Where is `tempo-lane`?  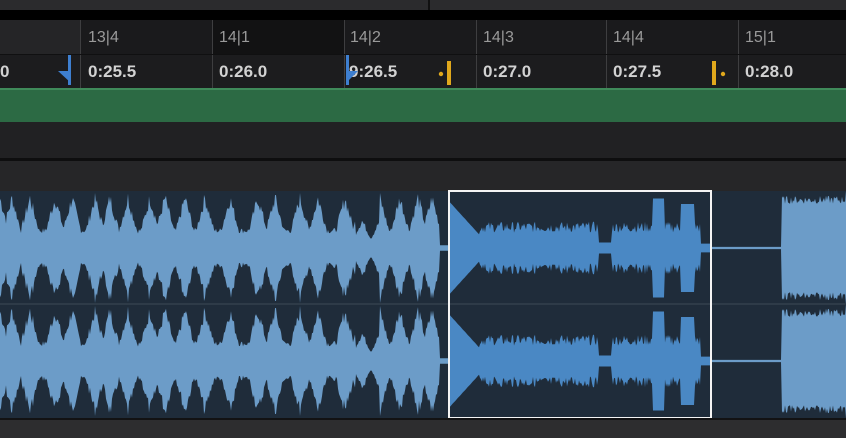
tempo-lane is located at coordinates (423, 105).